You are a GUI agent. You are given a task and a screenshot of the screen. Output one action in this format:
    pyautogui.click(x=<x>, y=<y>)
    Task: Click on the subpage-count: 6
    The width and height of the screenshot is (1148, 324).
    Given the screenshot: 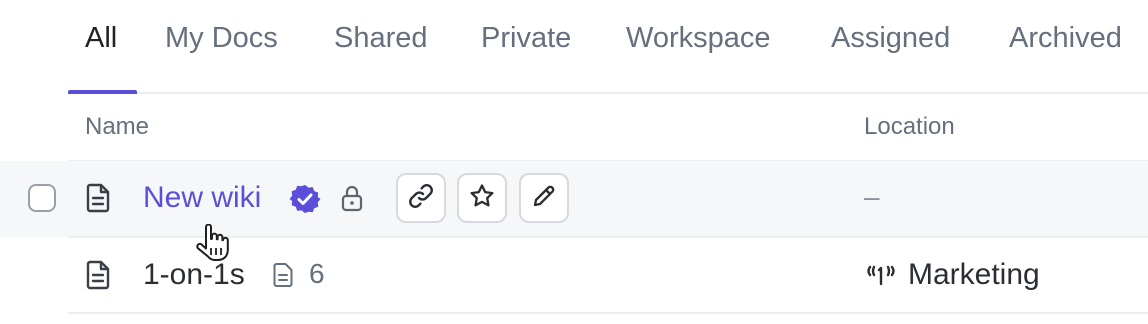 What is the action you would take?
    pyautogui.click(x=317, y=273)
    